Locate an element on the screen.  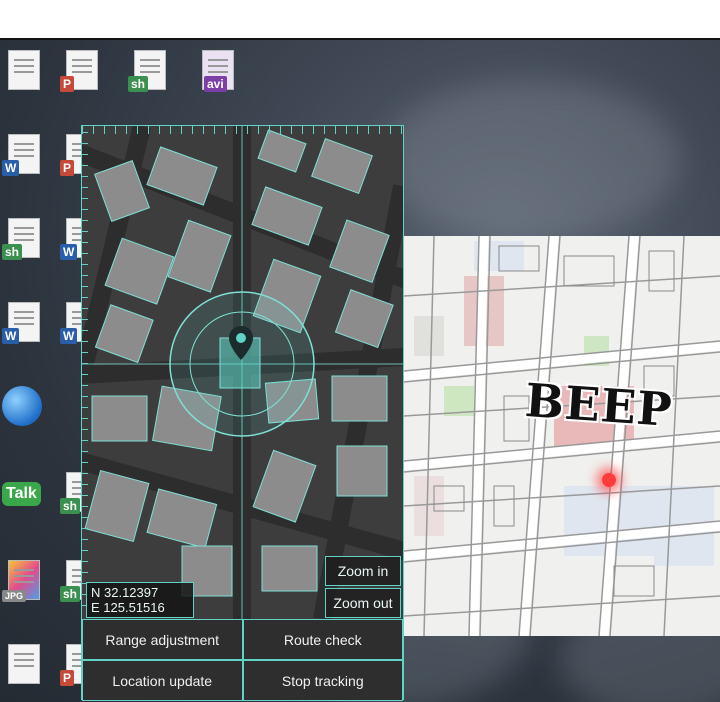
coordinates-readout: N 32.12397 E 125.51516 is located at coordinates (140, 600).